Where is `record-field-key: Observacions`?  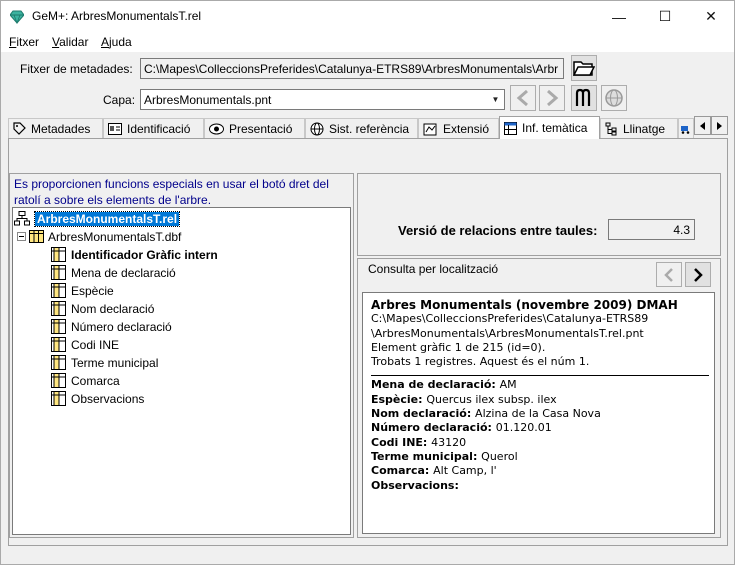
record-field-key: Observacions is located at coordinates (413, 485).